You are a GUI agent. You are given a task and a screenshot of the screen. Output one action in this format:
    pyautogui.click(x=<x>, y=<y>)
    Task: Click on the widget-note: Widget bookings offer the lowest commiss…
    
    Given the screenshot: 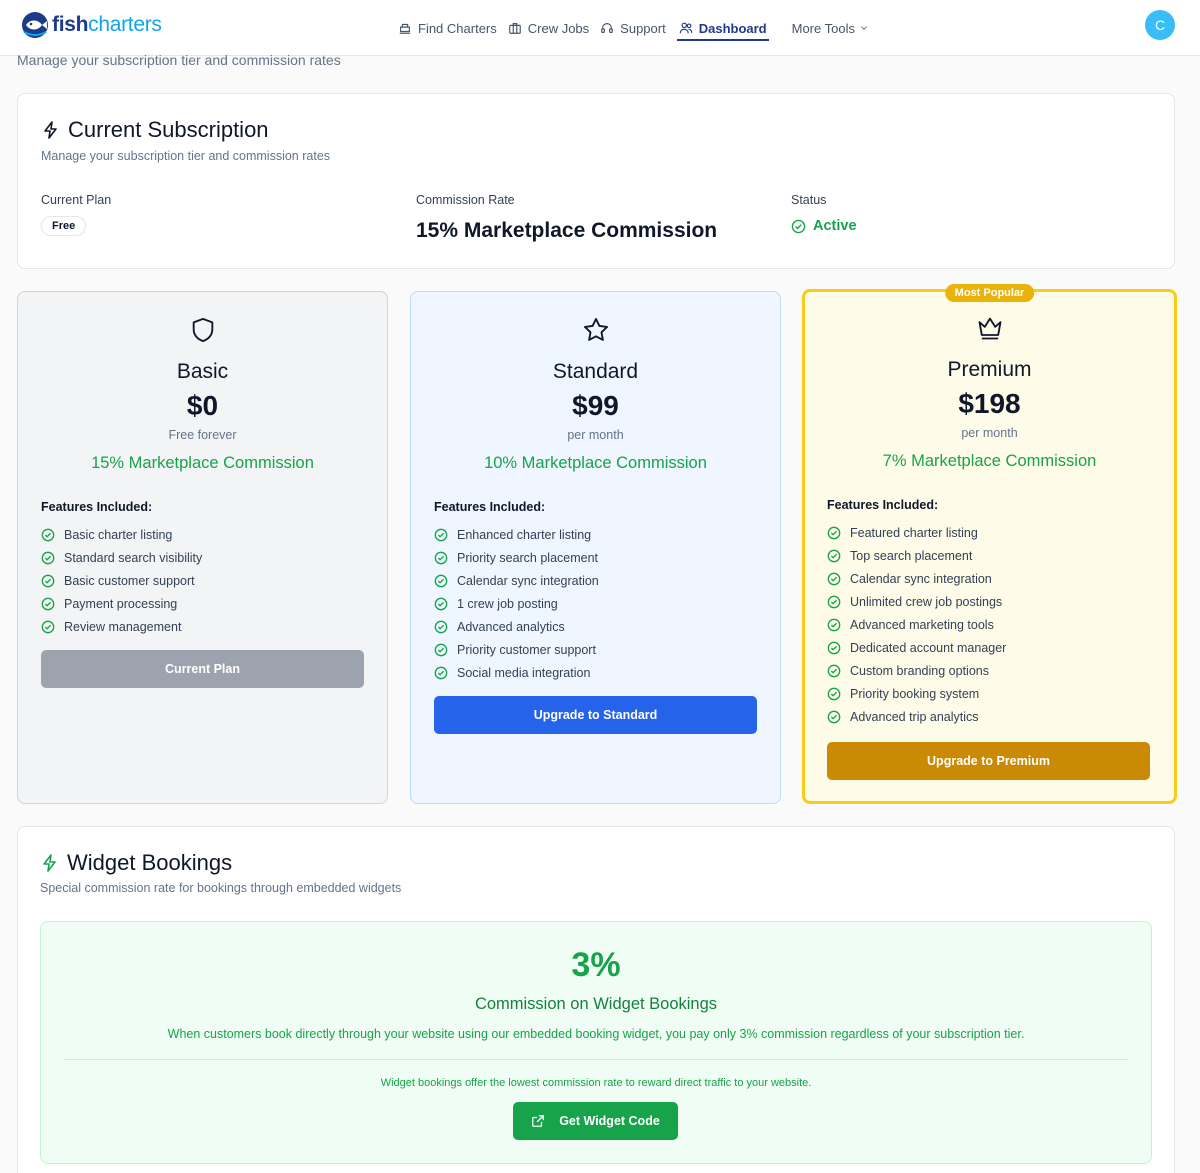 What is the action you would take?
    pyautogui.click(x=596, y=1083)
    